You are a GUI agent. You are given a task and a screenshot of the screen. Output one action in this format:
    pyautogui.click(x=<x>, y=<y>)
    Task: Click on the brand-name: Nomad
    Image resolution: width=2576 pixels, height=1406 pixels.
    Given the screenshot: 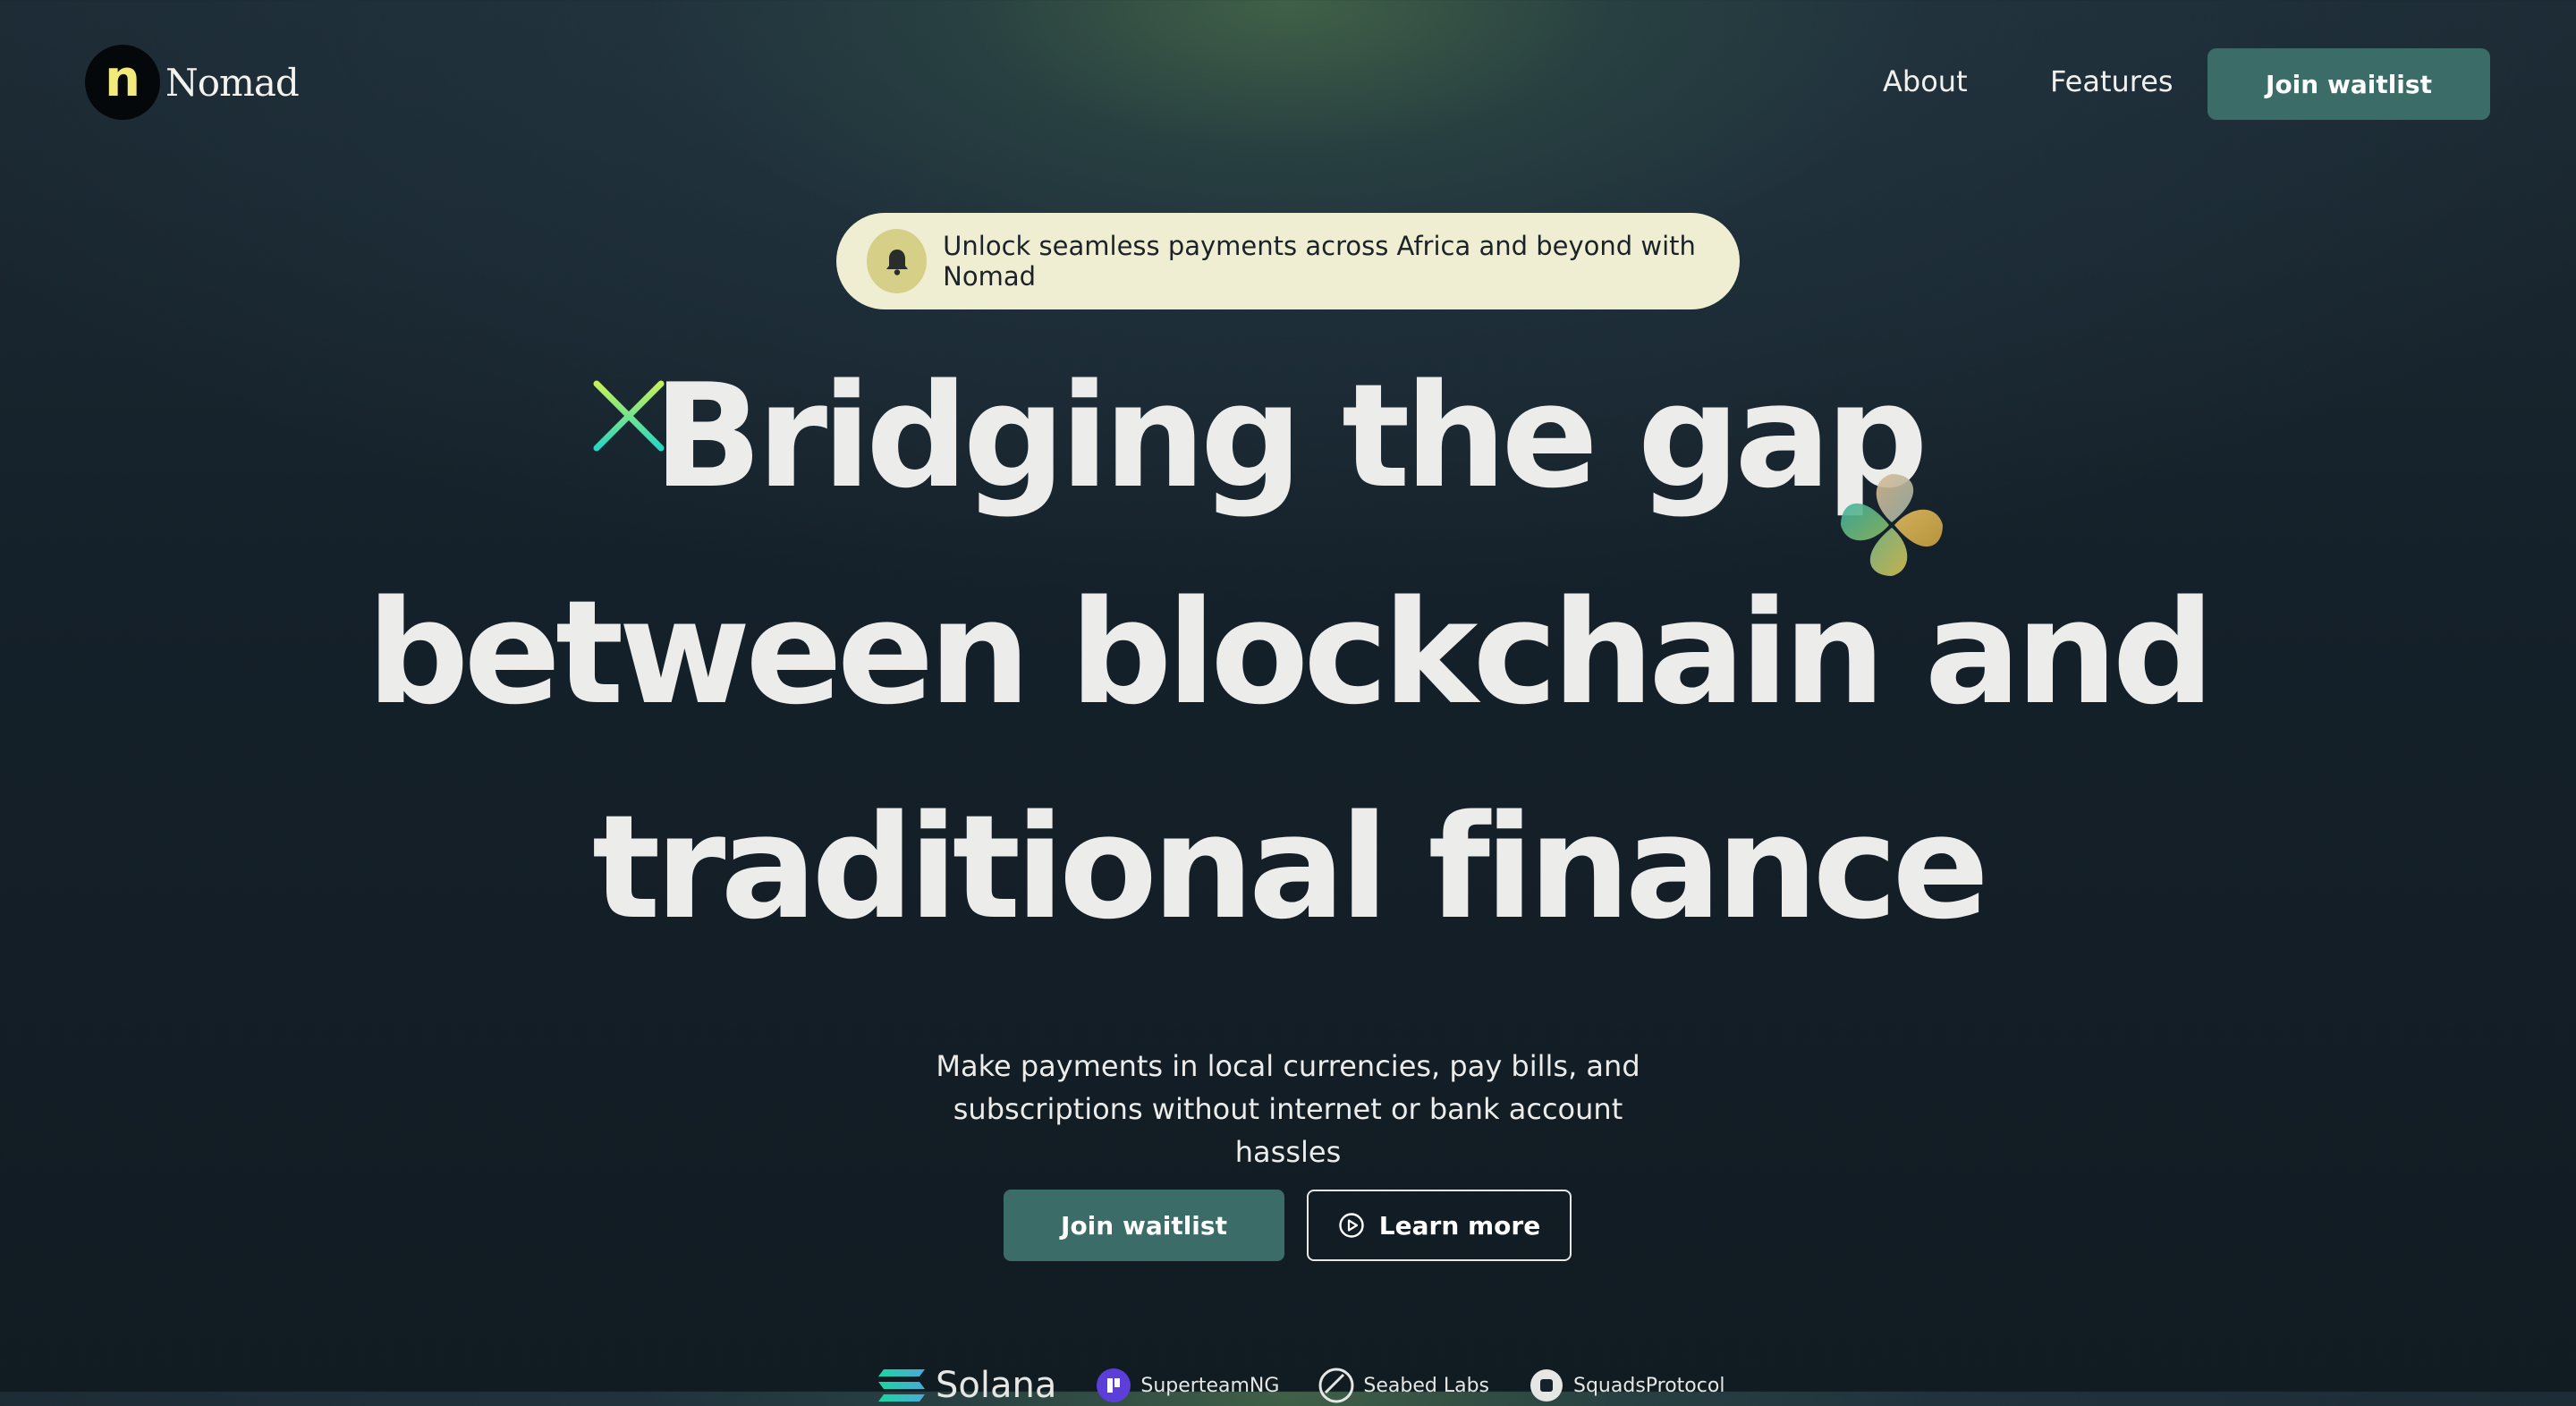 What is the action you would take?
    pyautogui.click(x=232, y=83)
    